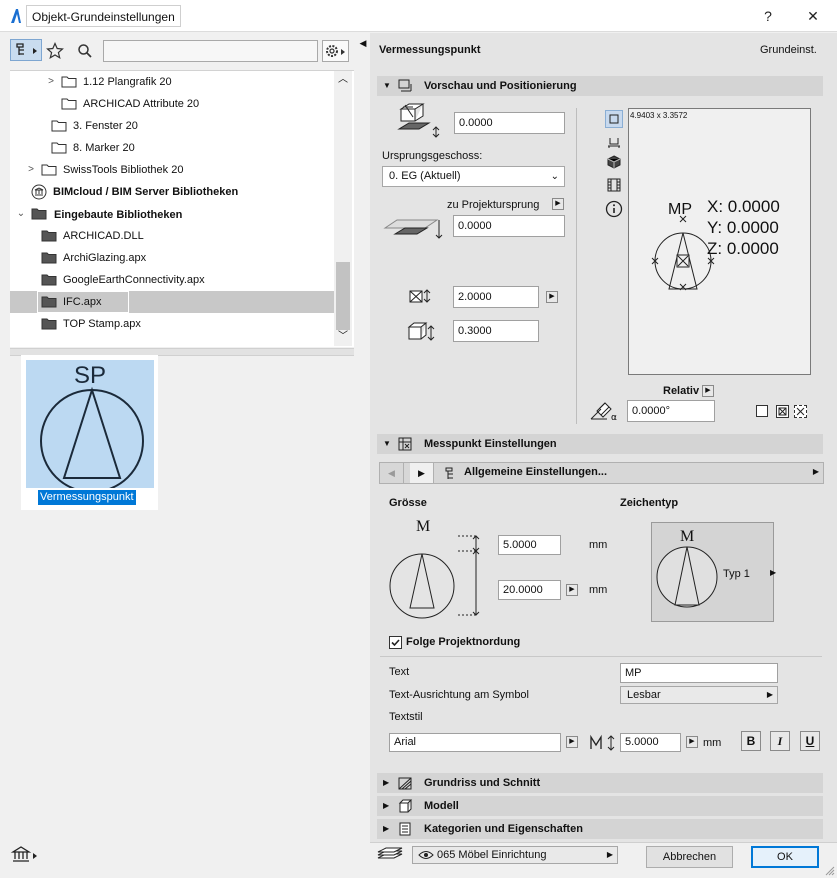  Describe the element at coordinates (408, 503) in the screenshot. I see `groesse-label: Grösse` at that location.